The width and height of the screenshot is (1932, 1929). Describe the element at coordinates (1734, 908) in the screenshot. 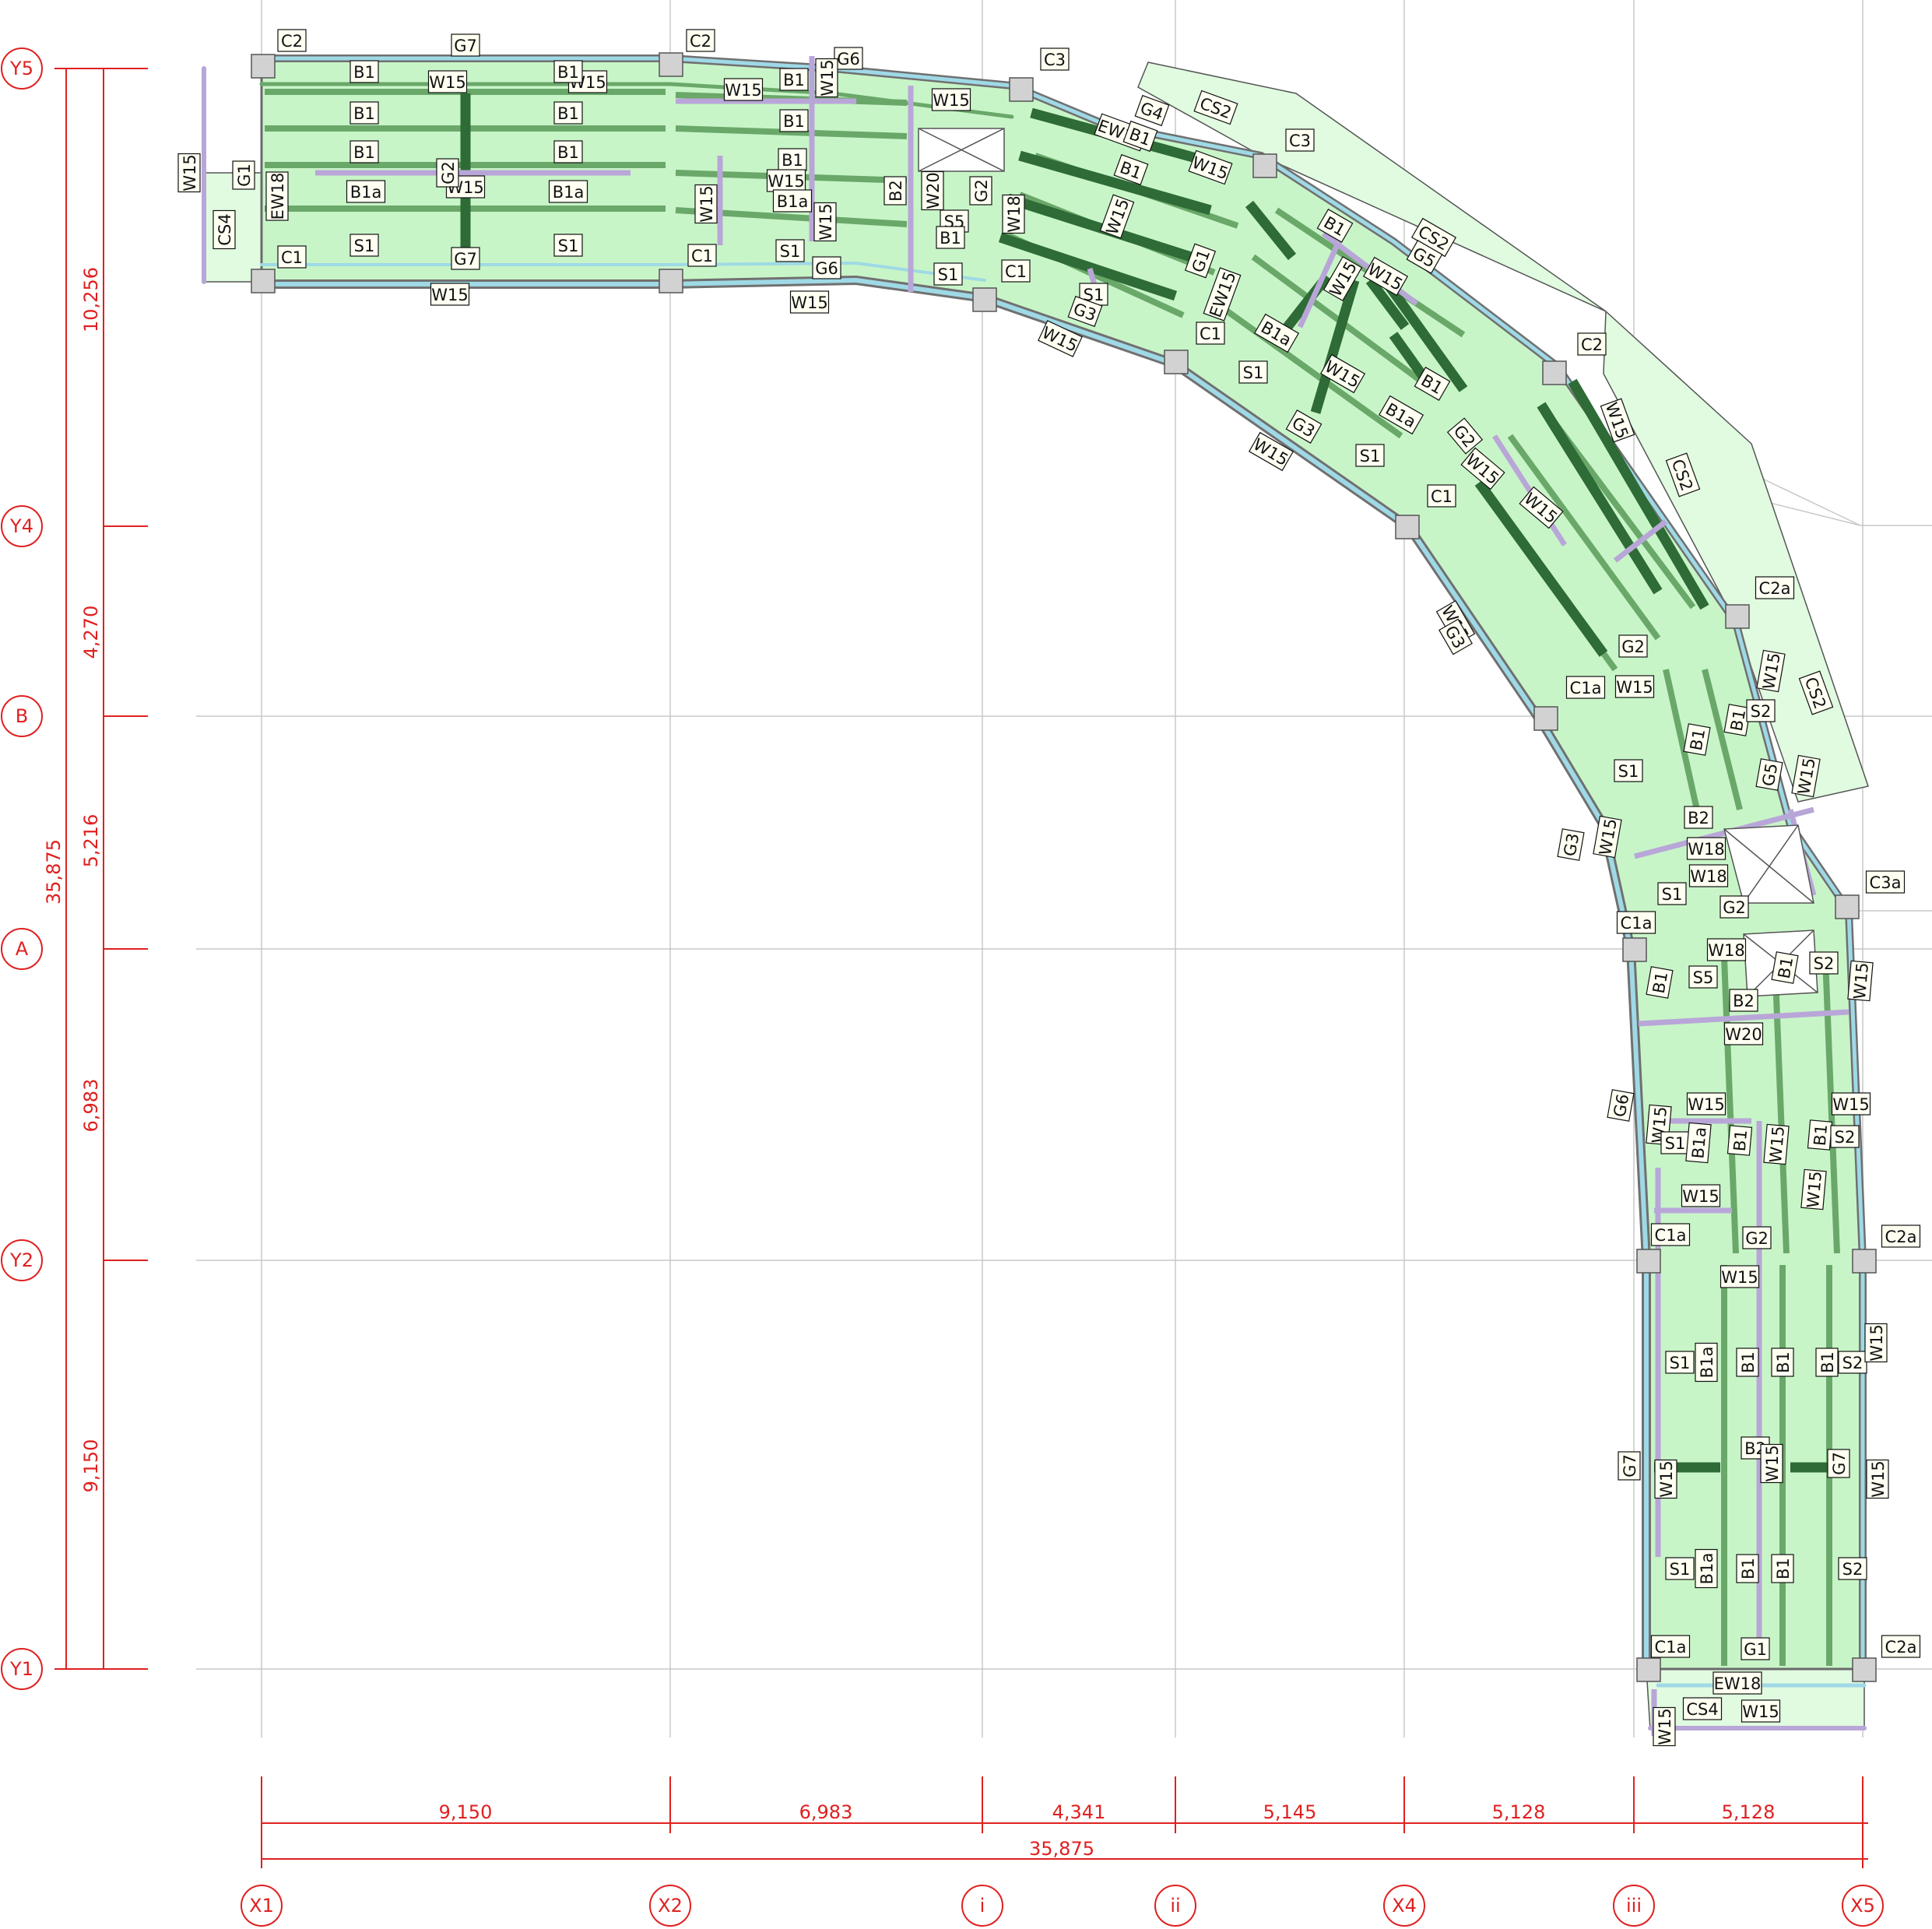

I see `svg-text: G2` at that location.